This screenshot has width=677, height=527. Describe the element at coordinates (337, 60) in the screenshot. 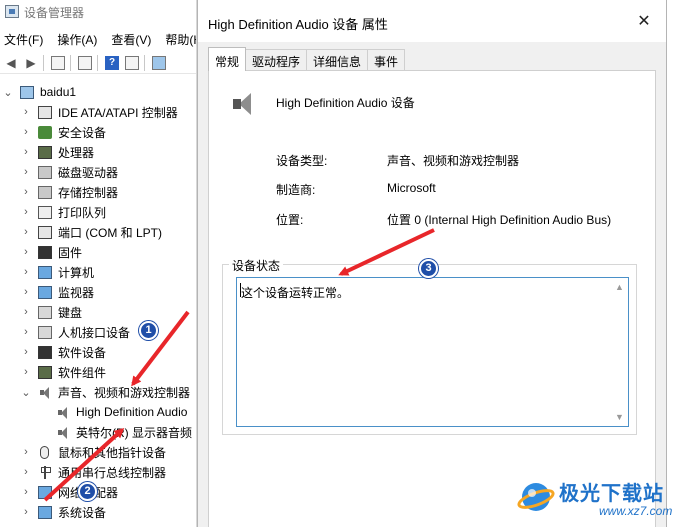

I see `tab-details: 详细信息` at that location.